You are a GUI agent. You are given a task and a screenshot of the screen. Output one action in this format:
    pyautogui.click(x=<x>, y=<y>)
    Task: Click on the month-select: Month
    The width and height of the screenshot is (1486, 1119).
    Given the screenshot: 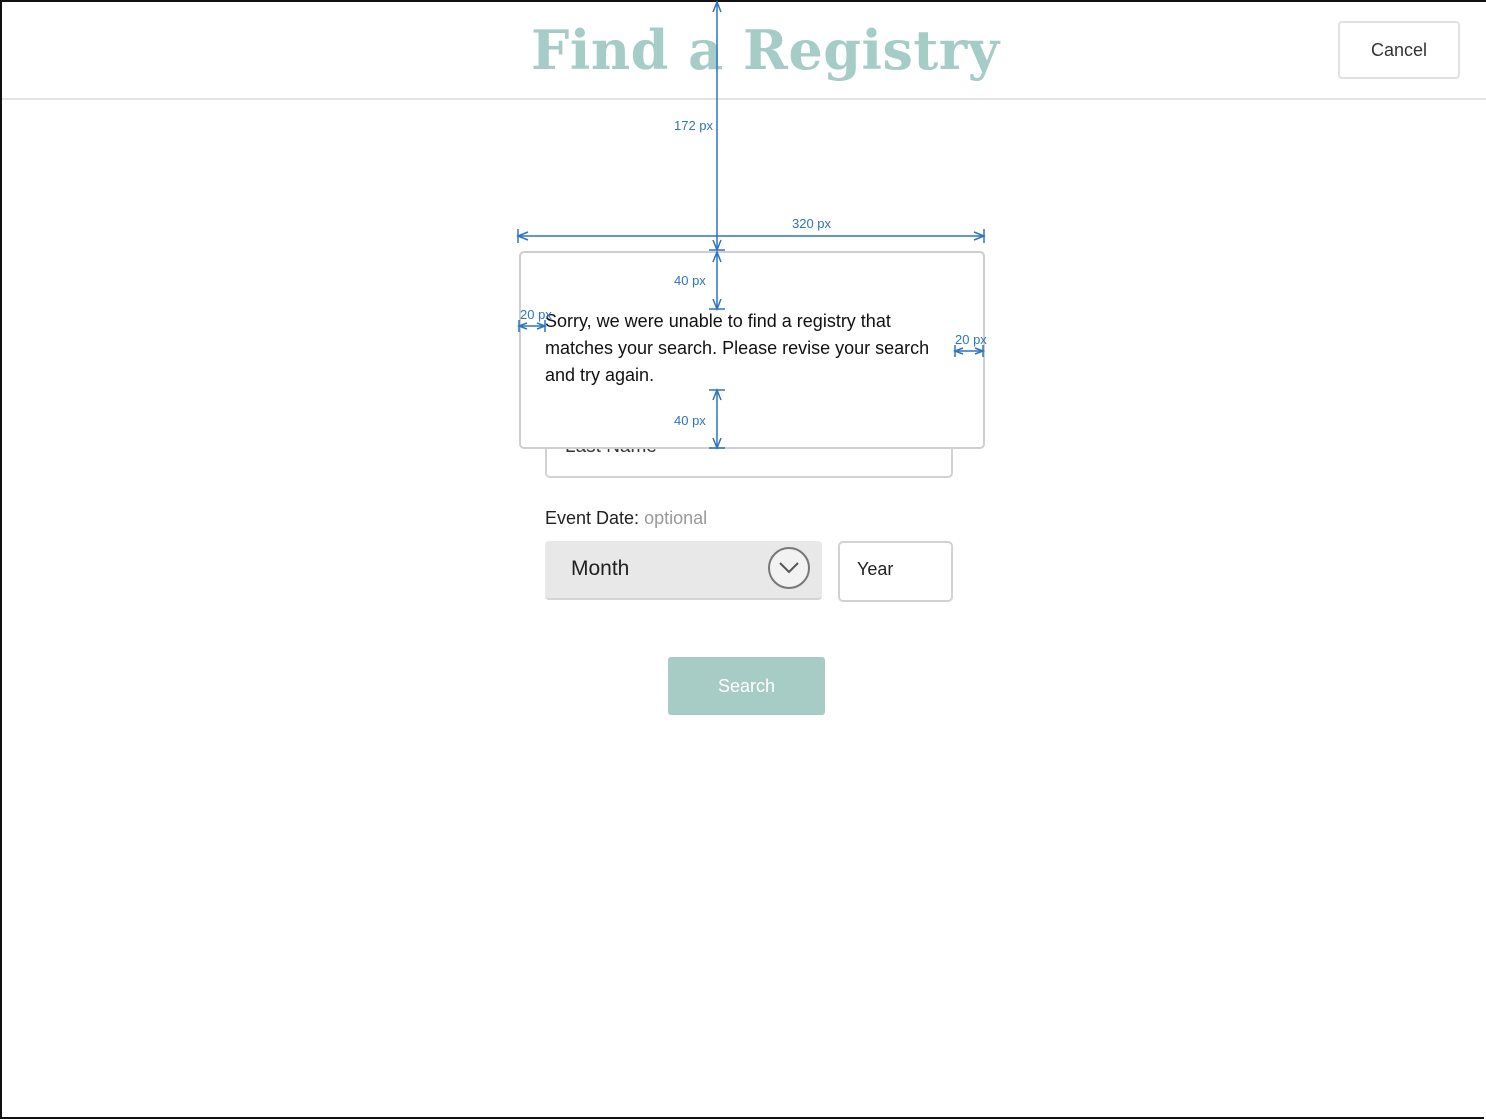 What is the action you would take?
    pyautogui.click(x=683, y=570)
    